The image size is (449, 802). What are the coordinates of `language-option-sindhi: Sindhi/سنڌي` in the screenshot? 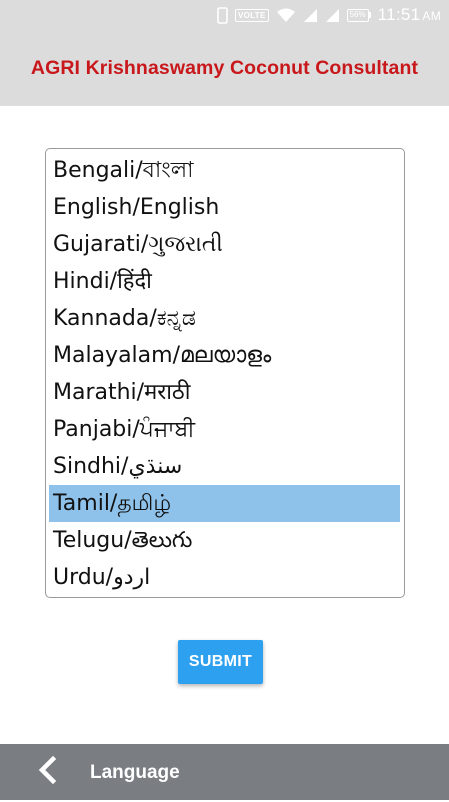 It's located at (224, 466).